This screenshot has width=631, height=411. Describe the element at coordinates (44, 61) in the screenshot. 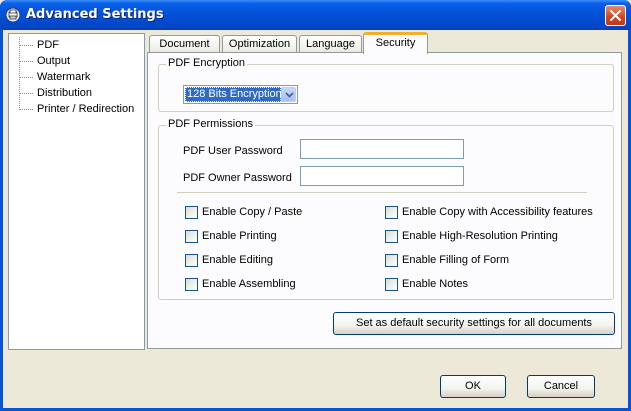

I see `tree-item-output: Output` at that location.